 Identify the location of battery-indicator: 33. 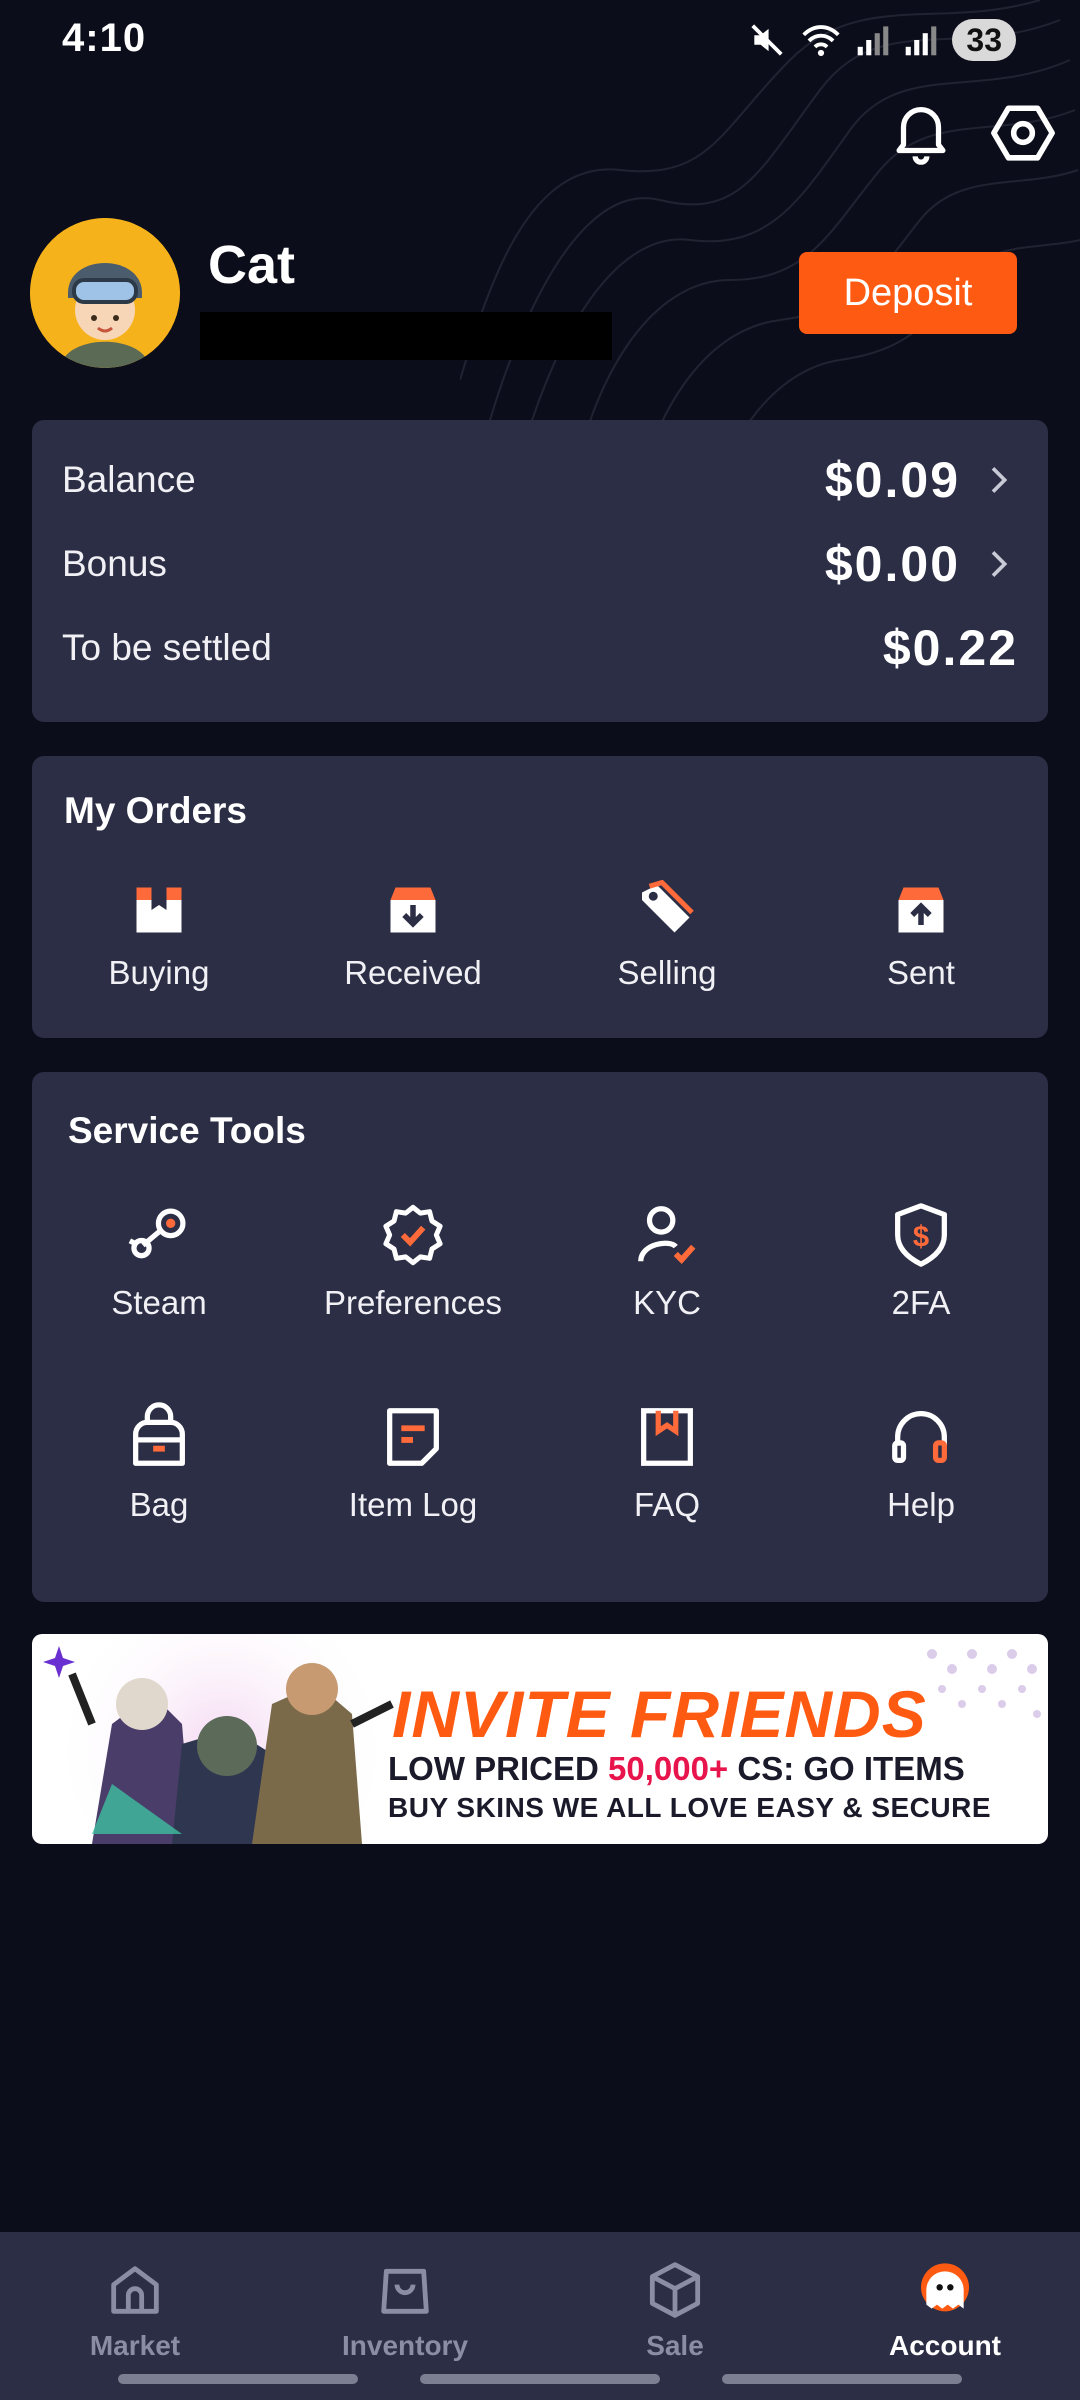
(984, 40).